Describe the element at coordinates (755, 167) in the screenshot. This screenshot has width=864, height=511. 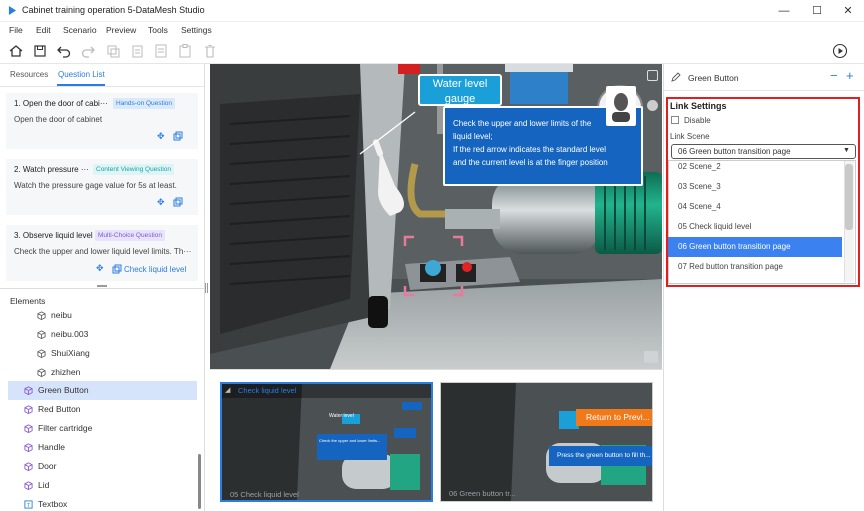
I see `dropdown-option: 02 Scene_2` at that location.